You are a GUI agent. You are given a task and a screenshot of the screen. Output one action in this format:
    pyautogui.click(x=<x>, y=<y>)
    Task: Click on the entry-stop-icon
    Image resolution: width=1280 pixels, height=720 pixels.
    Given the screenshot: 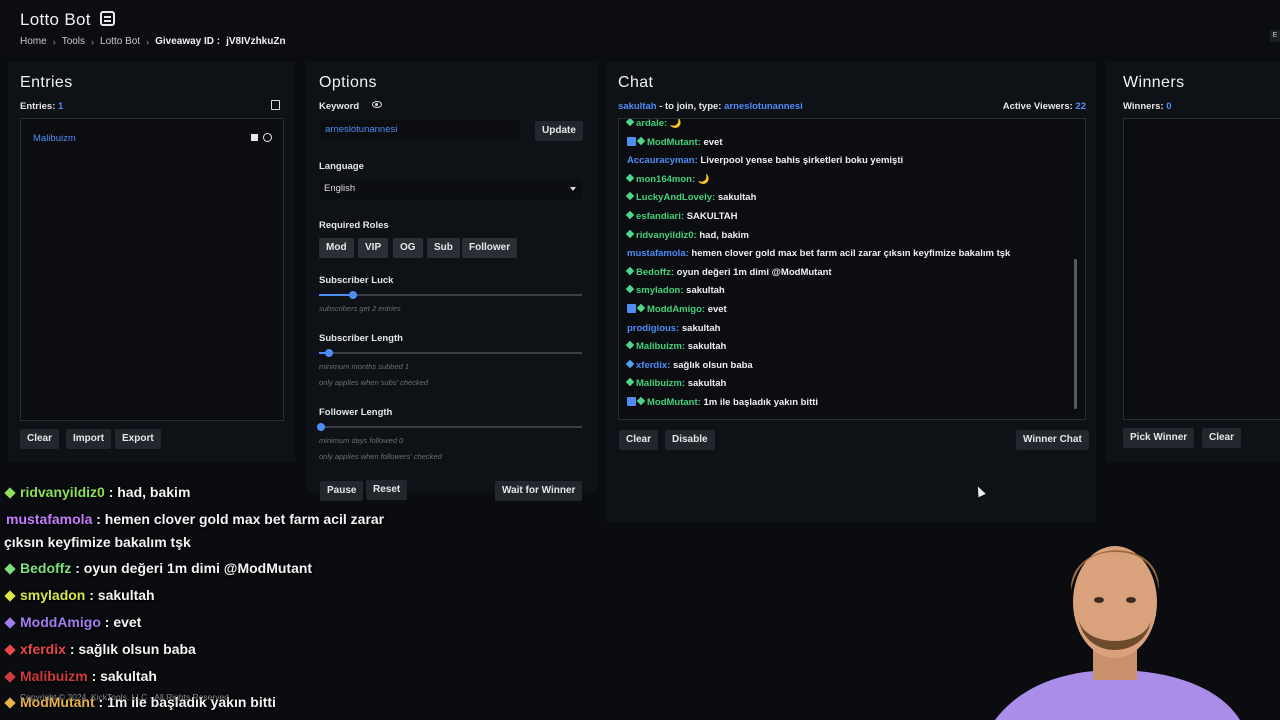 What is the action you would take?
    pyautogui.click(x=254, y=137)
    